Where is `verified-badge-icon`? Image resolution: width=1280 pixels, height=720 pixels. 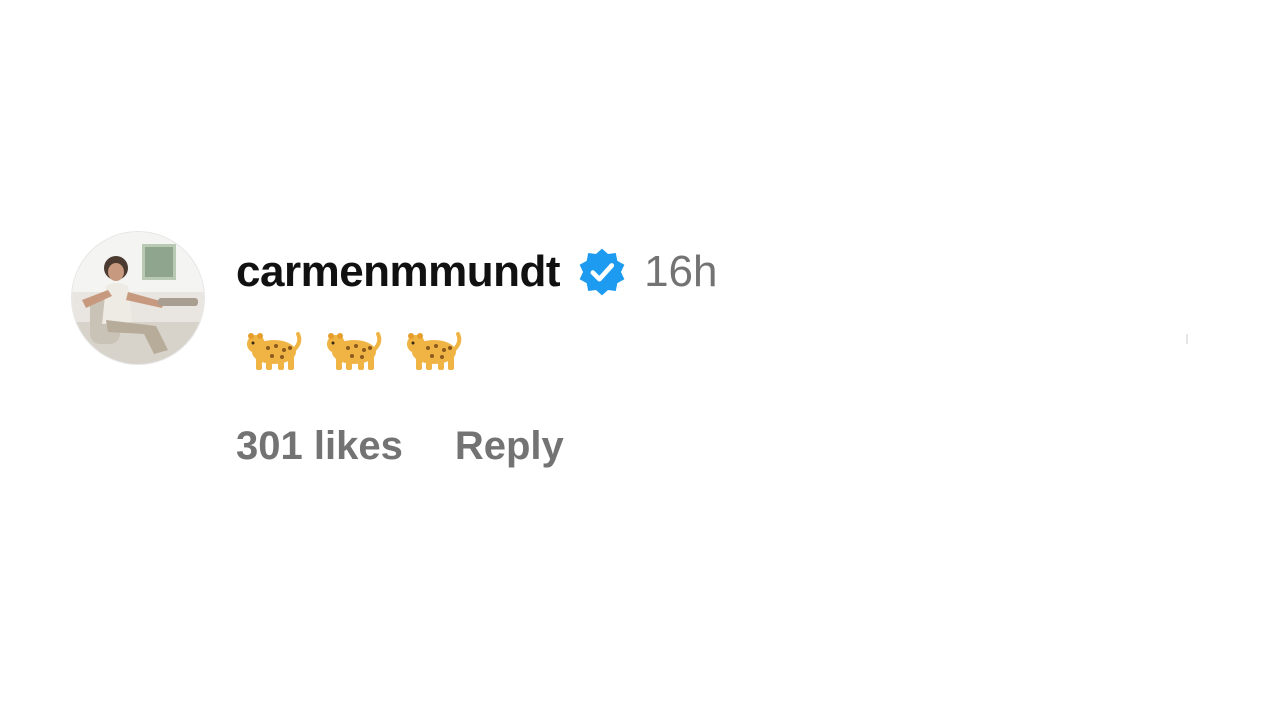 verified-badge-icon is located at coordinates (602, 272).